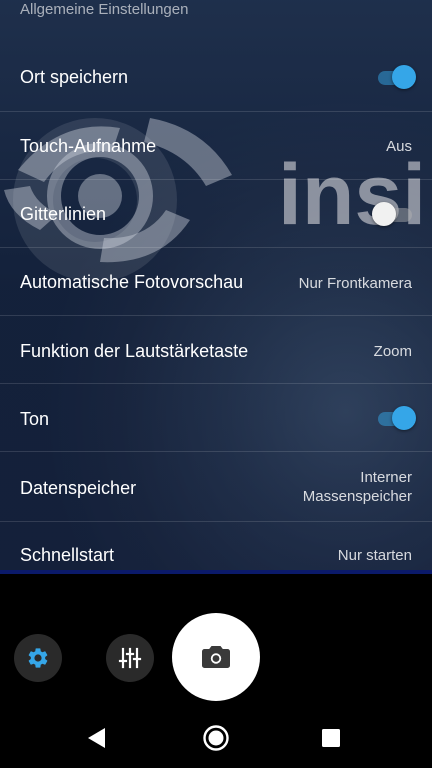  I want to click on panel-bottom-edge, so click(216, 572).